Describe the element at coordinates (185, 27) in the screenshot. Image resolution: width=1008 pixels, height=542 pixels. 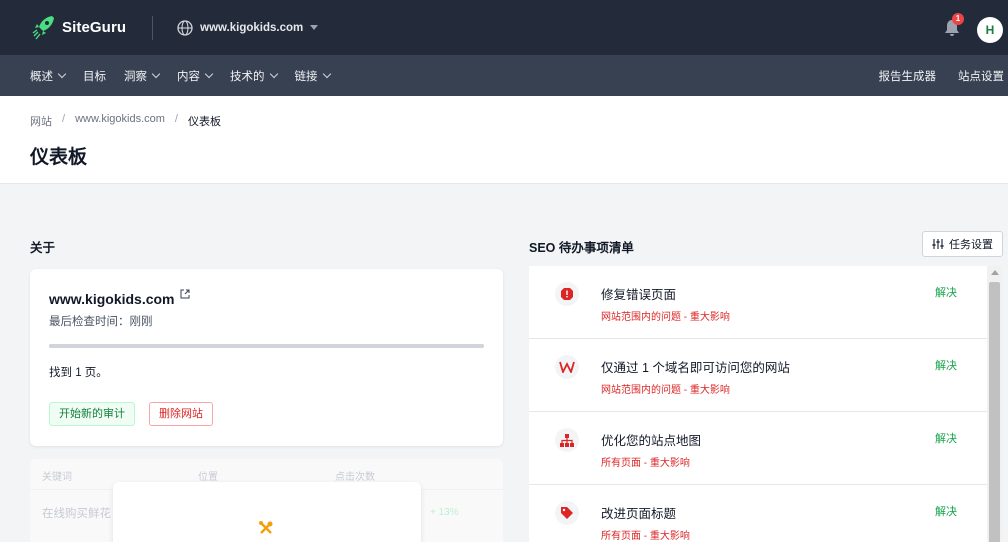
I see `globe-icon` at that location.